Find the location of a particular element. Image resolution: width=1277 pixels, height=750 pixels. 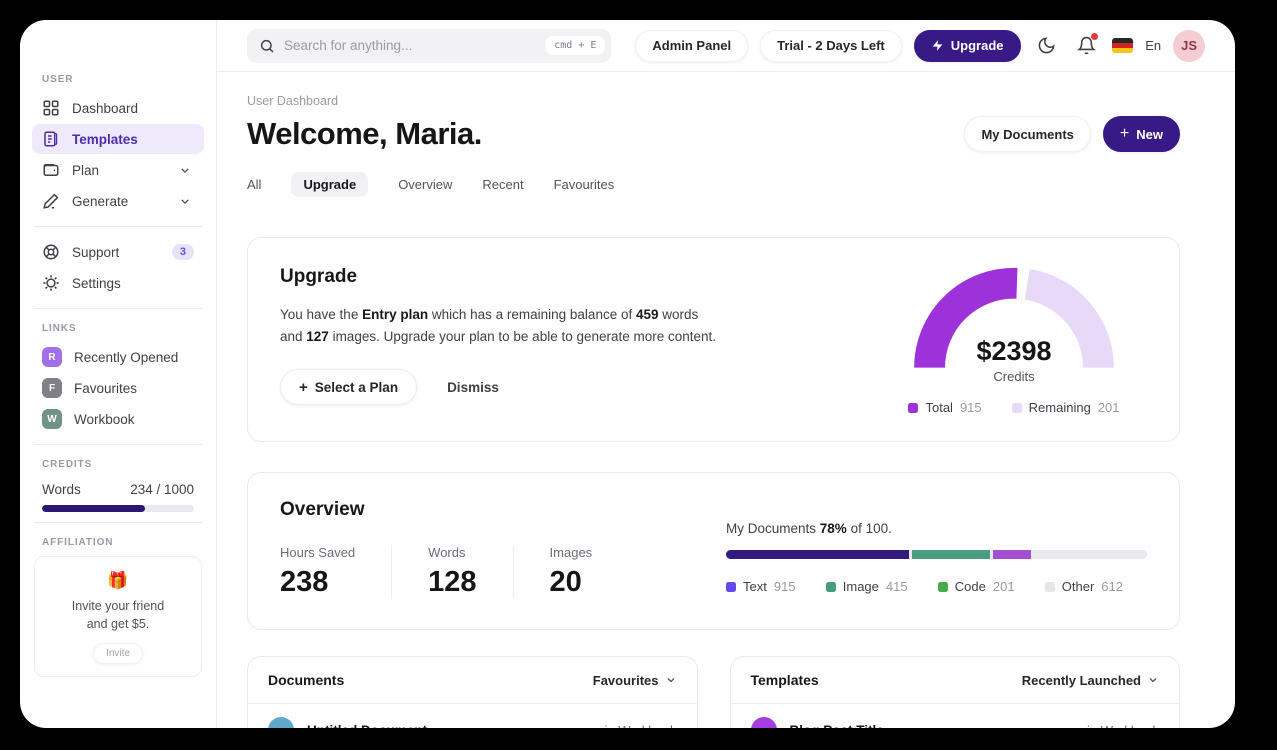

credits-words-value: 234 / 1000 is located at coordinates (162, 489).